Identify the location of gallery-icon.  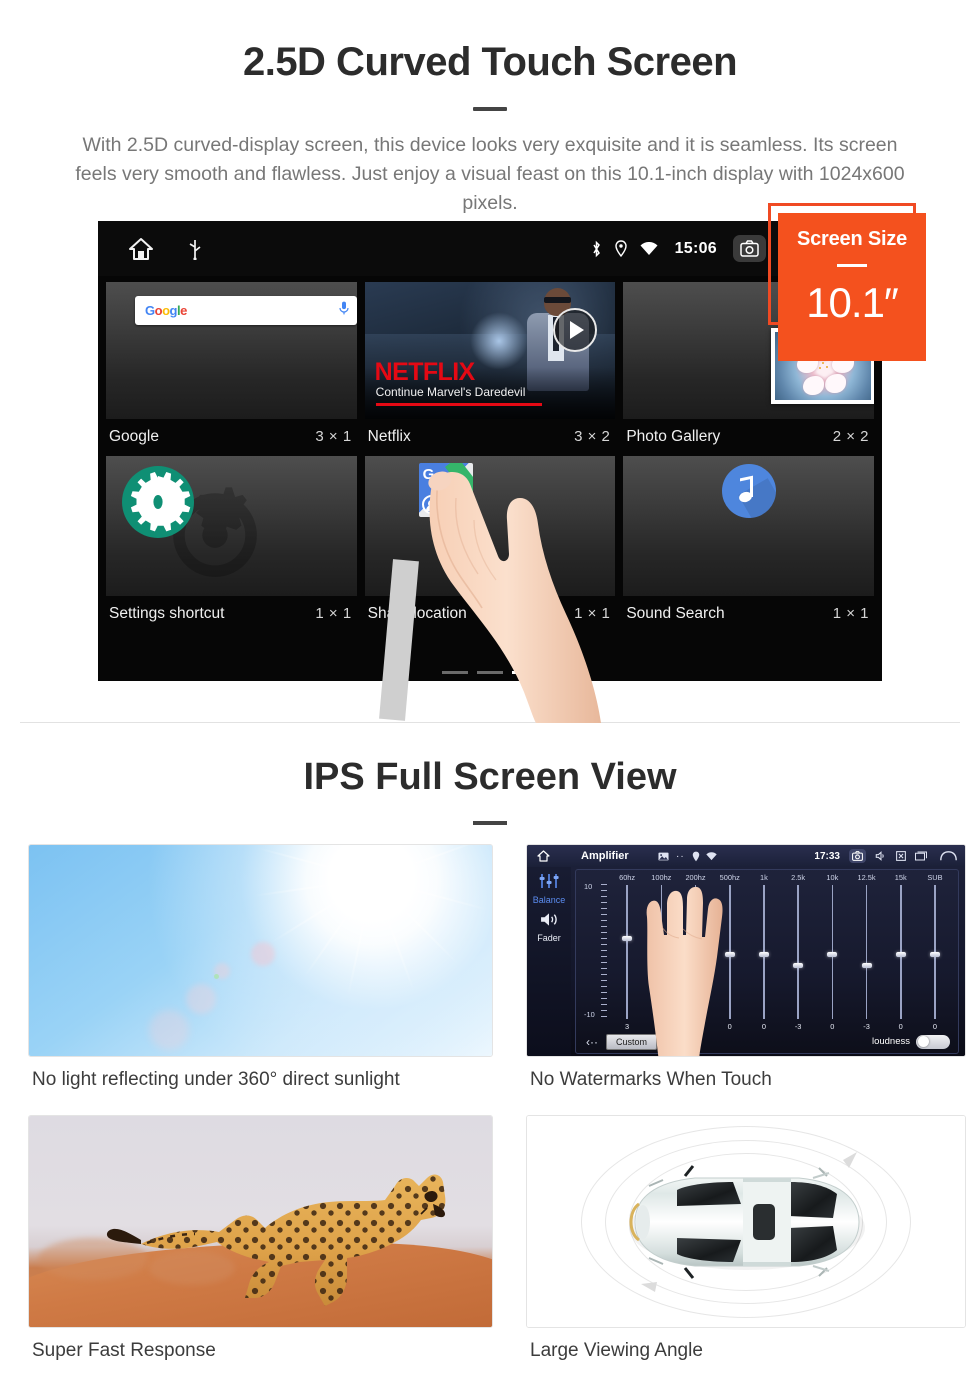
(663, 856).